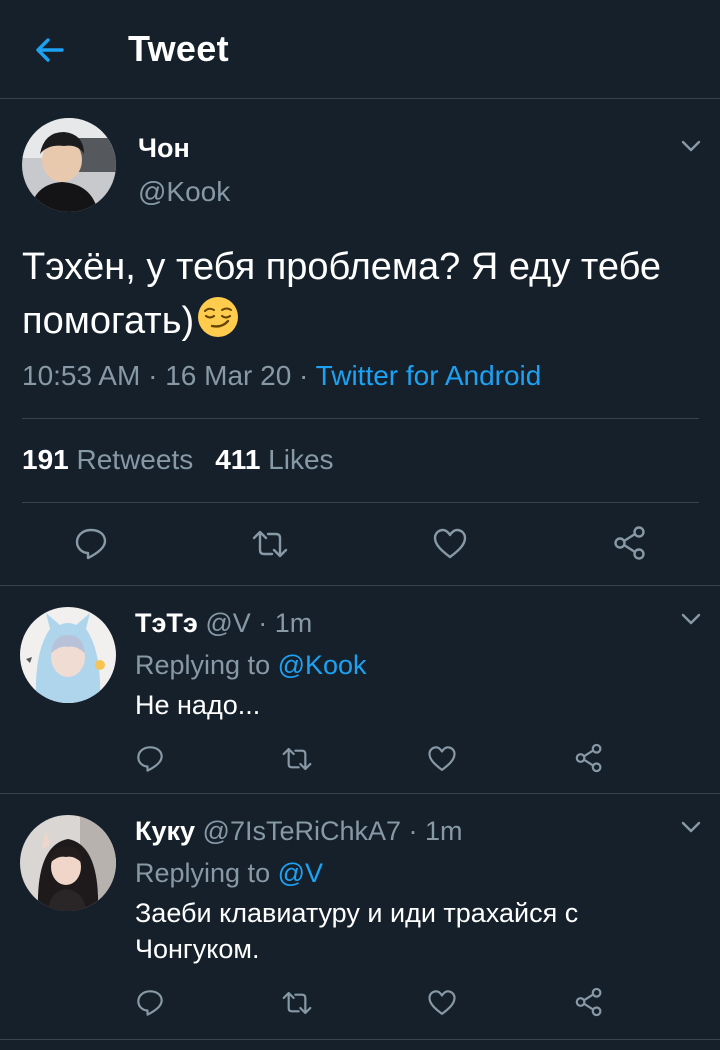  Describe the element at coordinates (107, 459) in the screenshot. I see `retweets-count: 191 Retweets` at that location.